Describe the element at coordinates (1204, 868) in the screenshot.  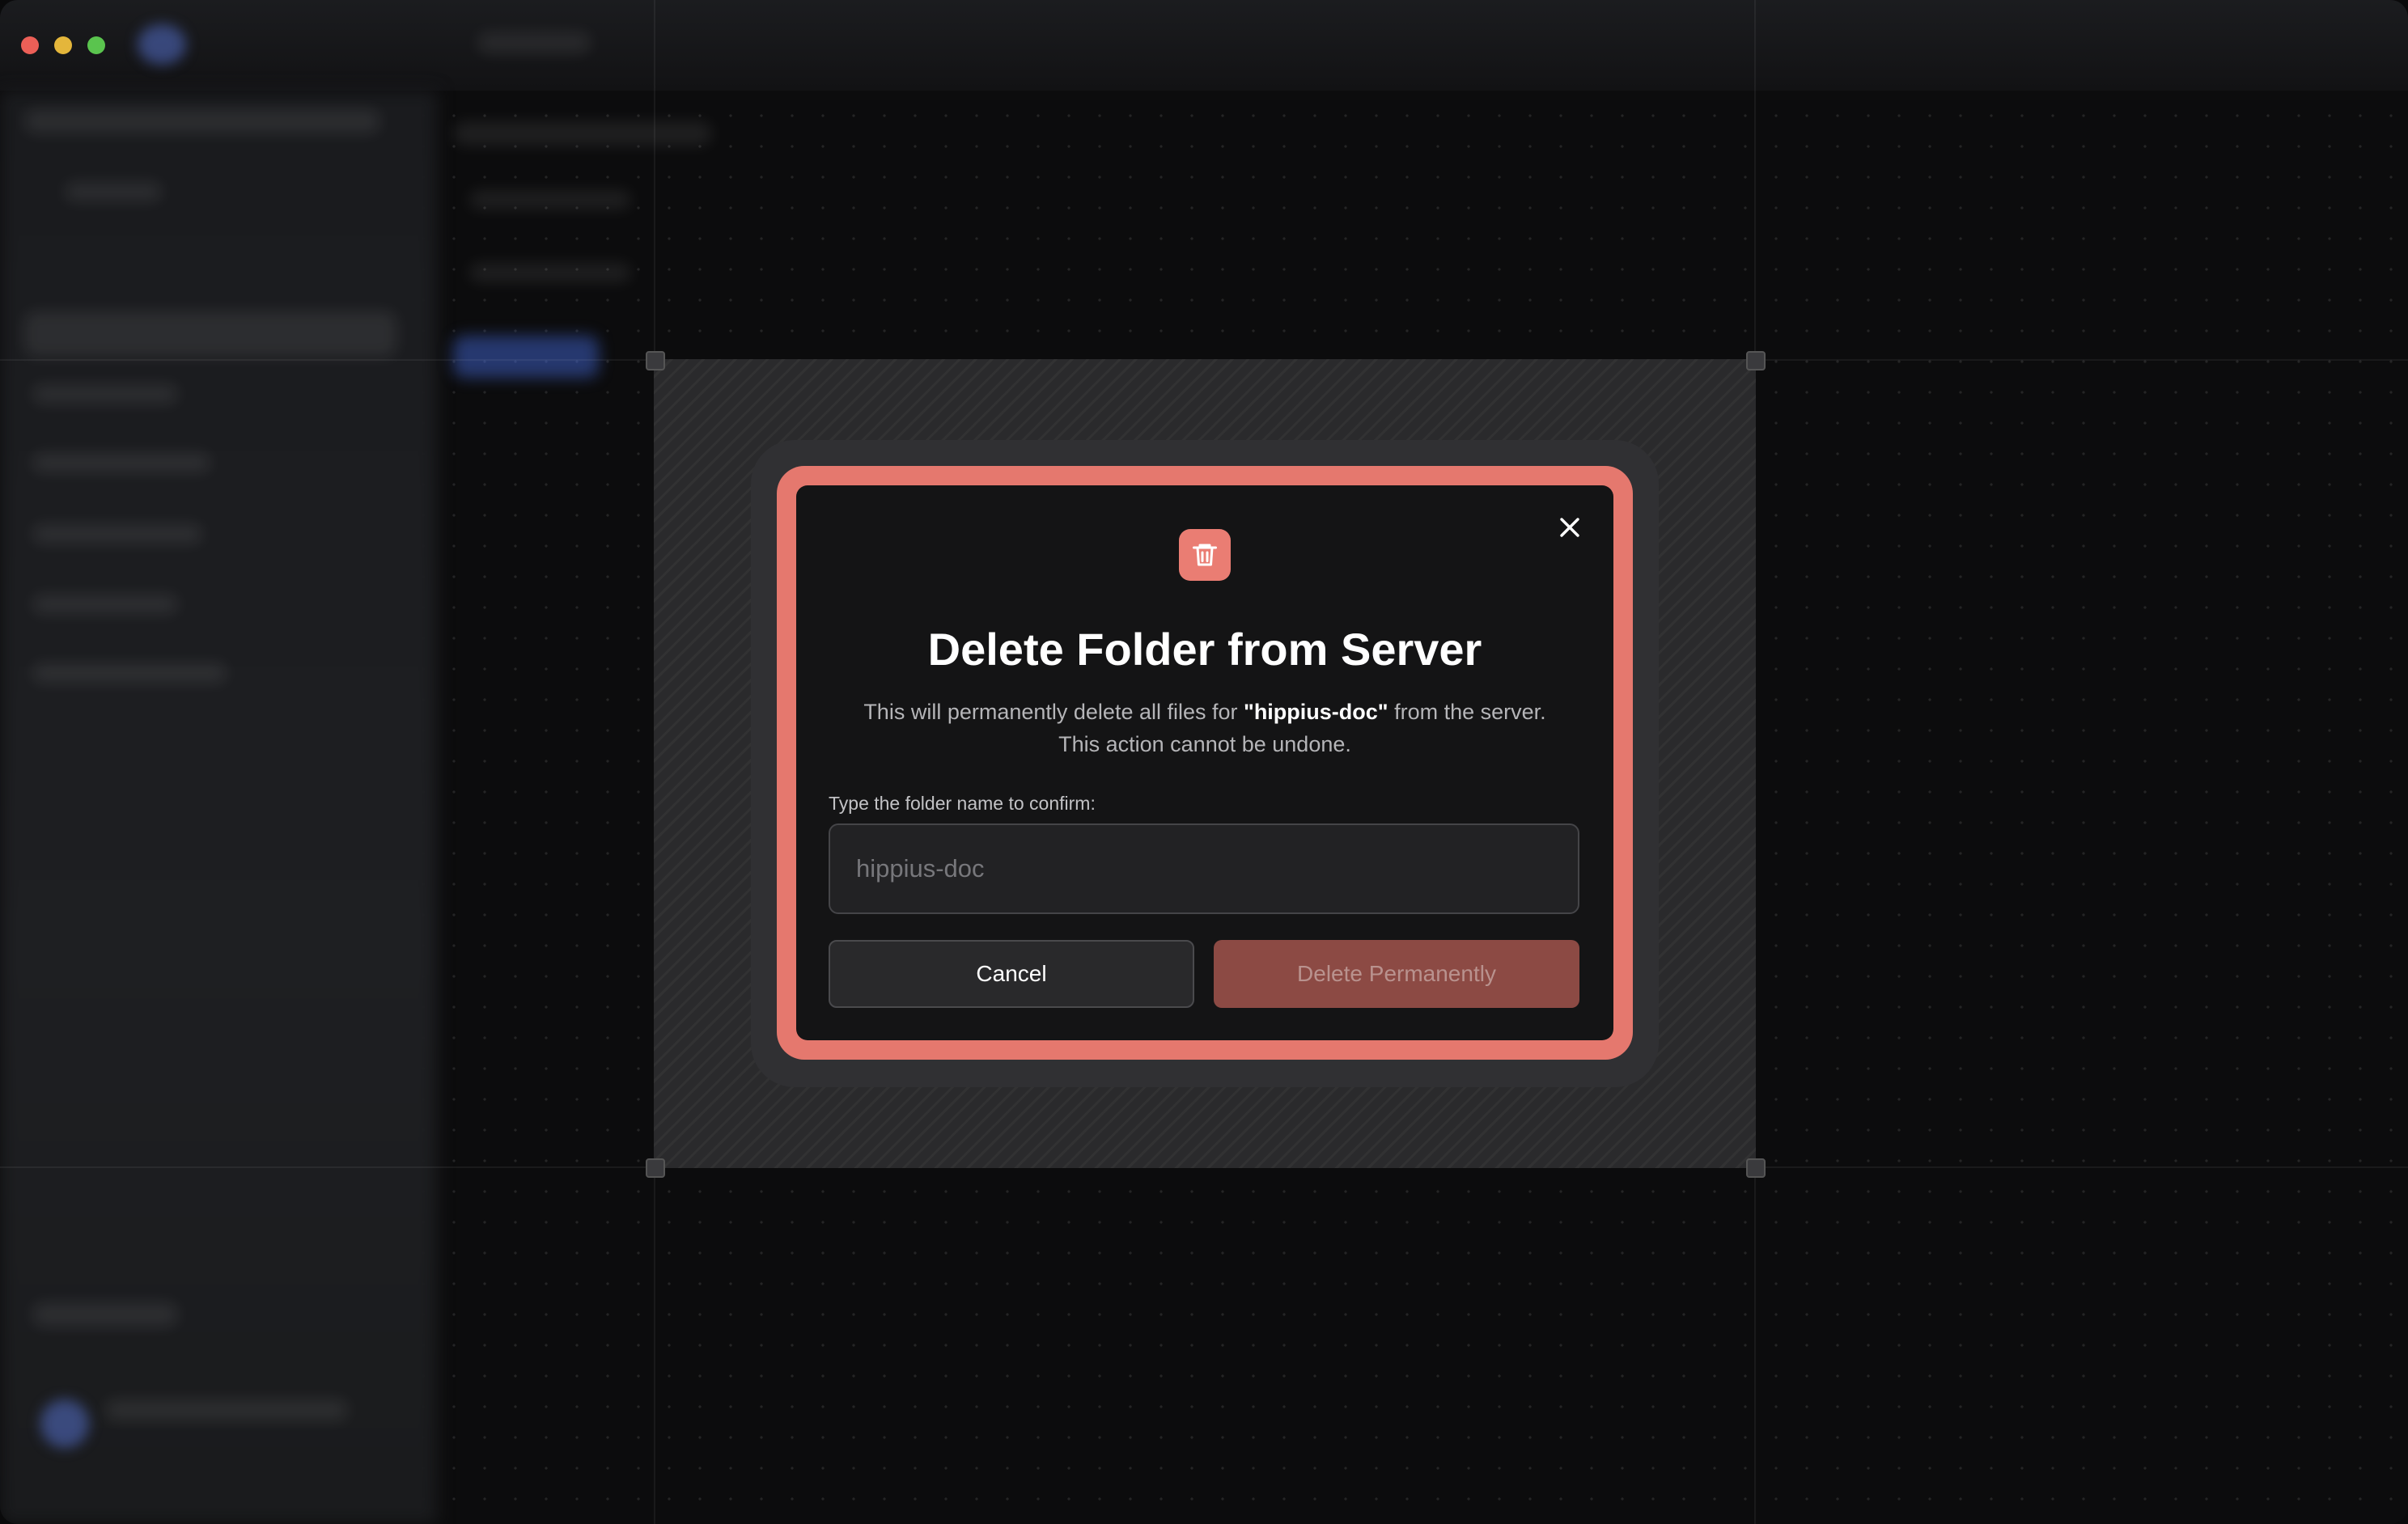
I see `confirm-folder-name-input` at that location.